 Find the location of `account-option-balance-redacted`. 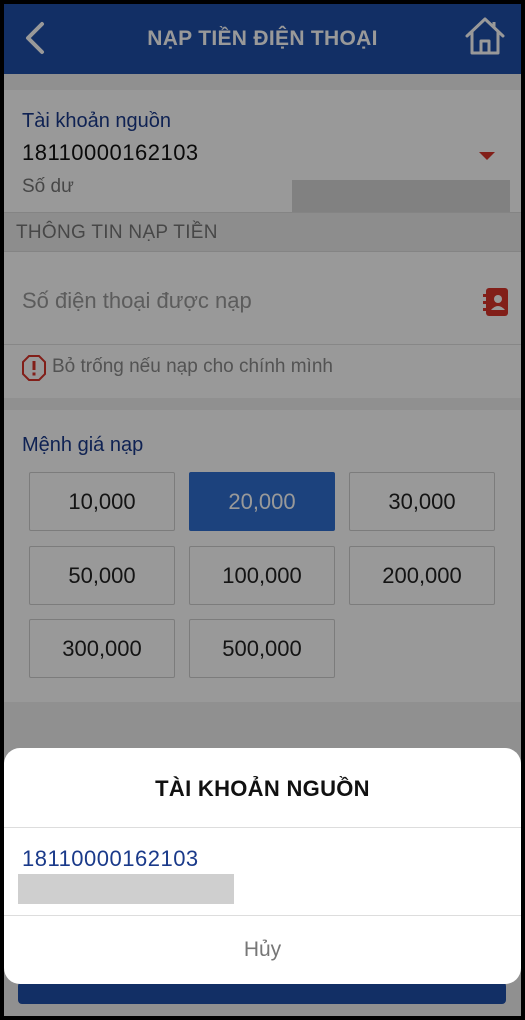

account-option-balance-redacted is located at coordinates (126, 889).